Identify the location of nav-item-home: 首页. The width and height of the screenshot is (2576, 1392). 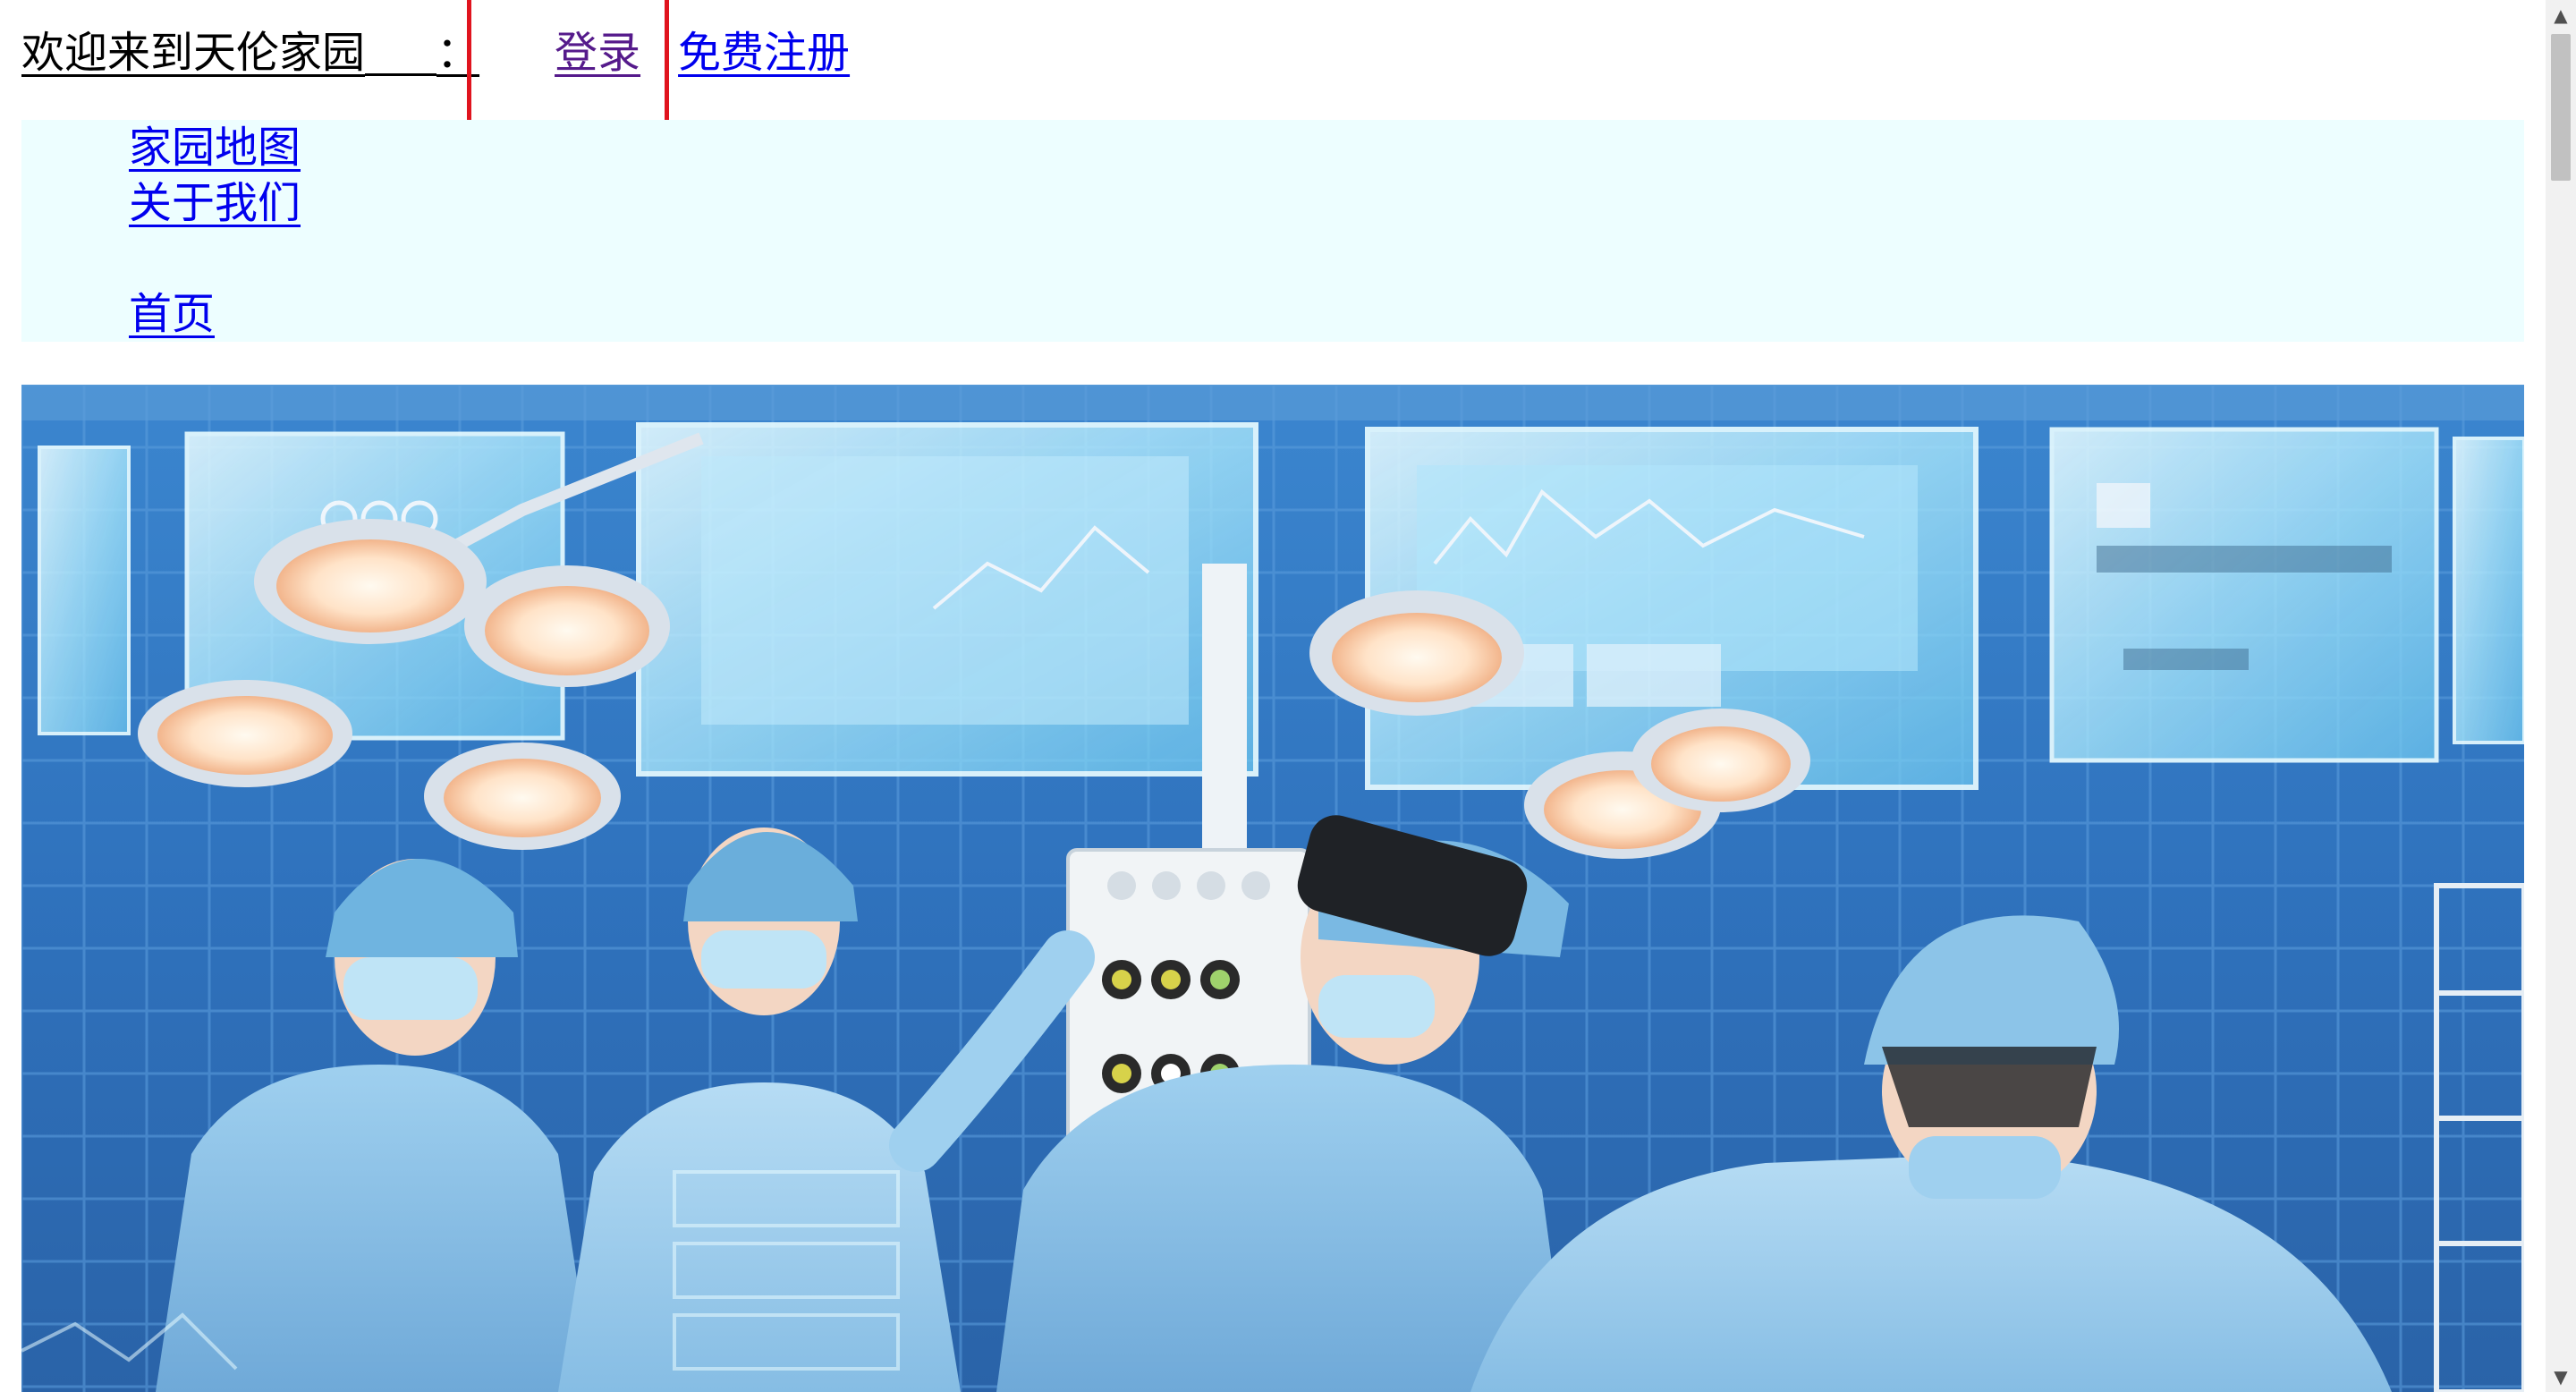
(215, 314).